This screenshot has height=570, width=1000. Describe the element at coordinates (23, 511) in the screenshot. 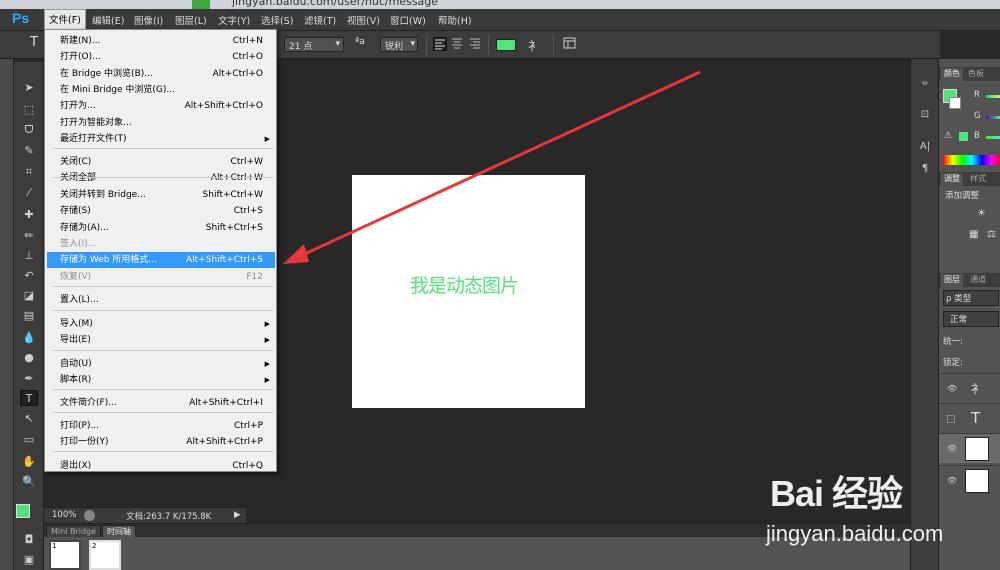

I see `foreground-color-swatch` at that location.